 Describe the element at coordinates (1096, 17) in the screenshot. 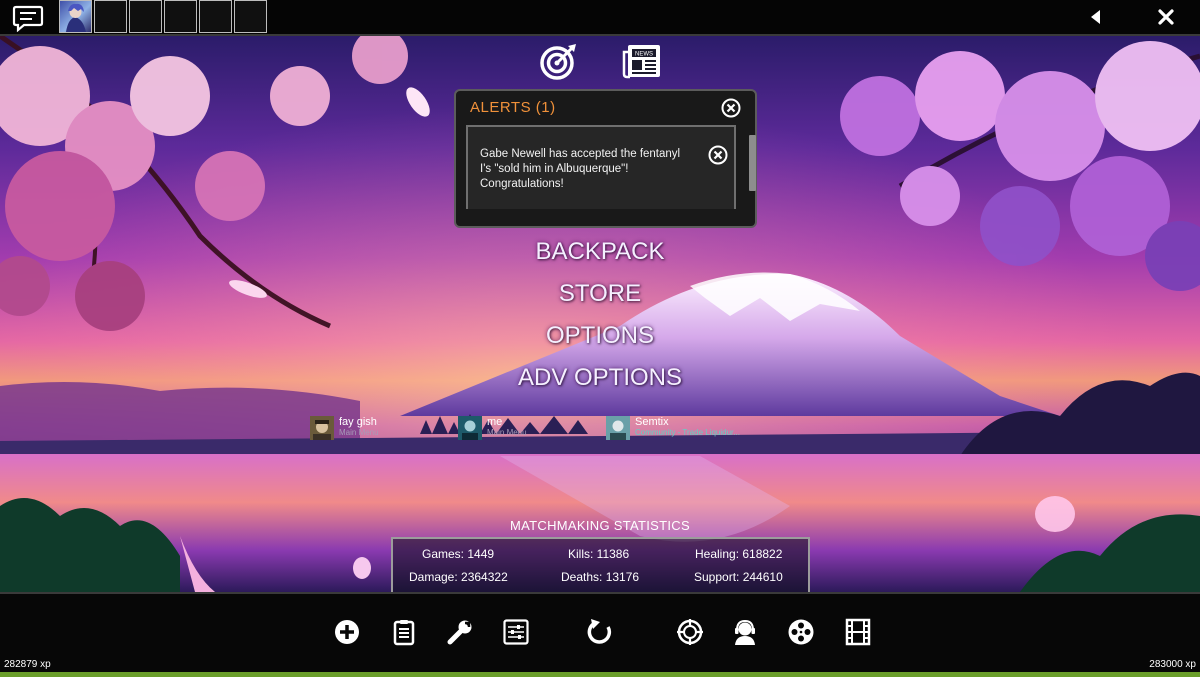

I see `triangle-left-icon` at that location.